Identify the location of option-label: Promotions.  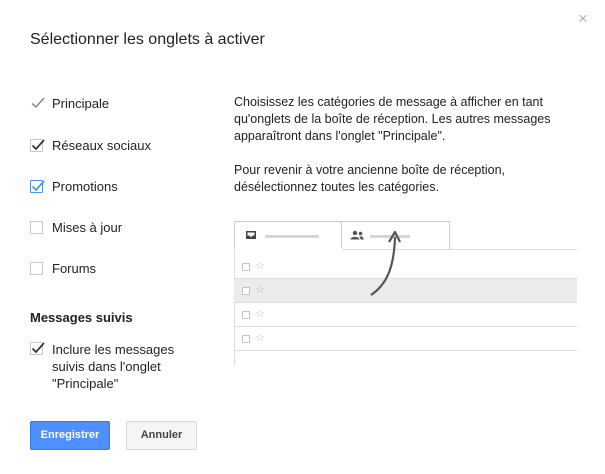
(85, 186).